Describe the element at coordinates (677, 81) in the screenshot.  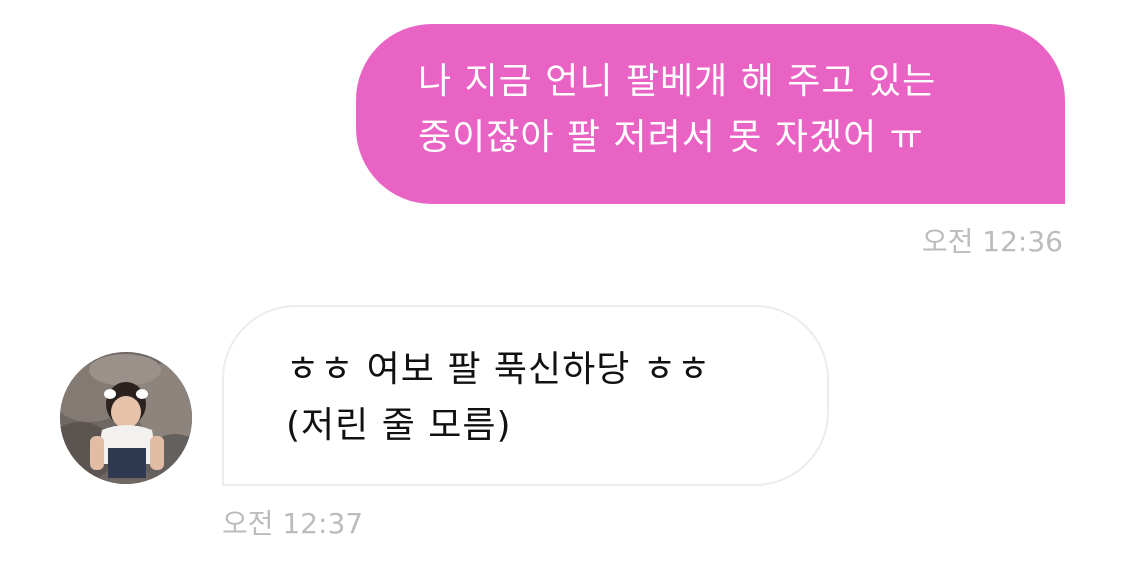
I see `outgoing-message-line-1: 나 지금 언니 팔베개 해 주고 있는` at that location.